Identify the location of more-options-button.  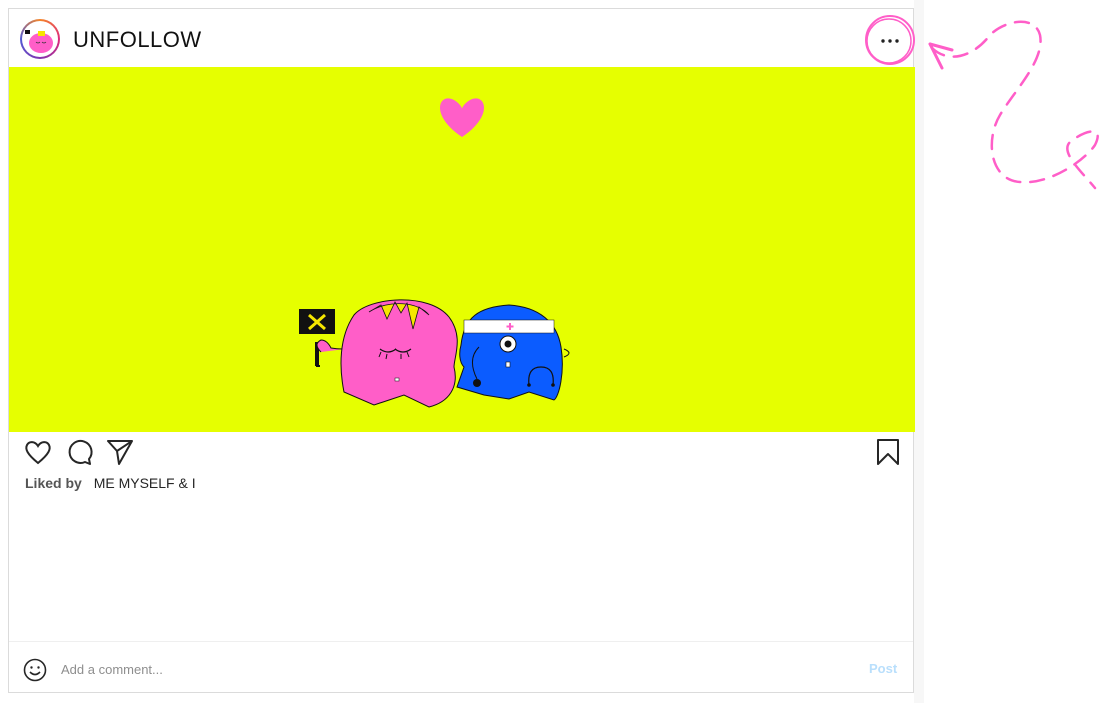
(889, 39).